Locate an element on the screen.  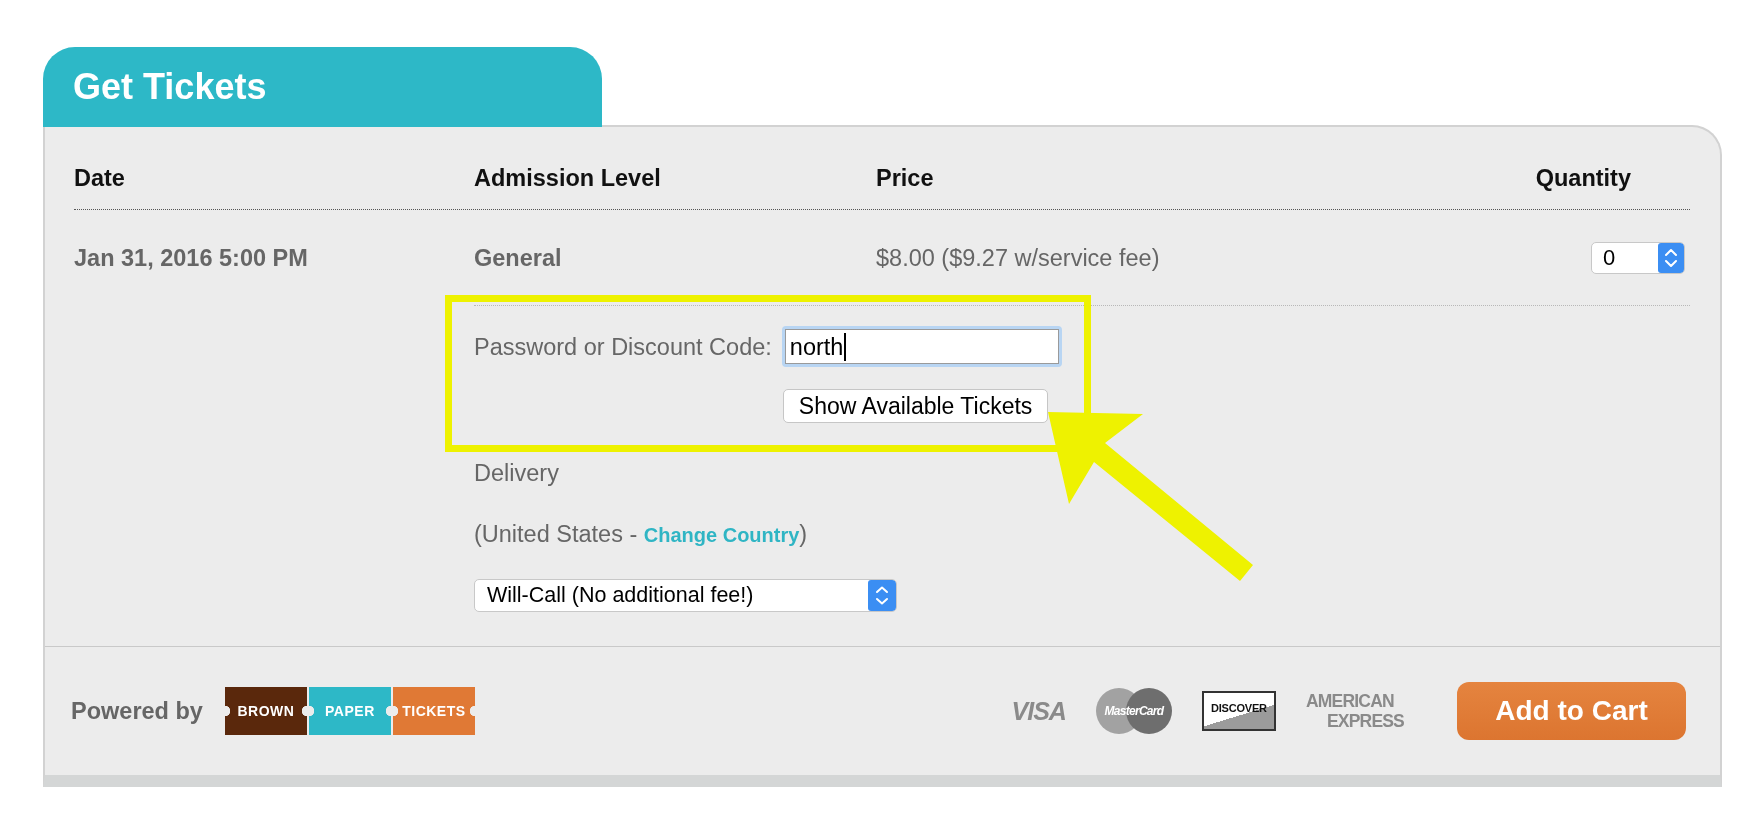
column-header: Admission Level is located at coordinates (567, 178).